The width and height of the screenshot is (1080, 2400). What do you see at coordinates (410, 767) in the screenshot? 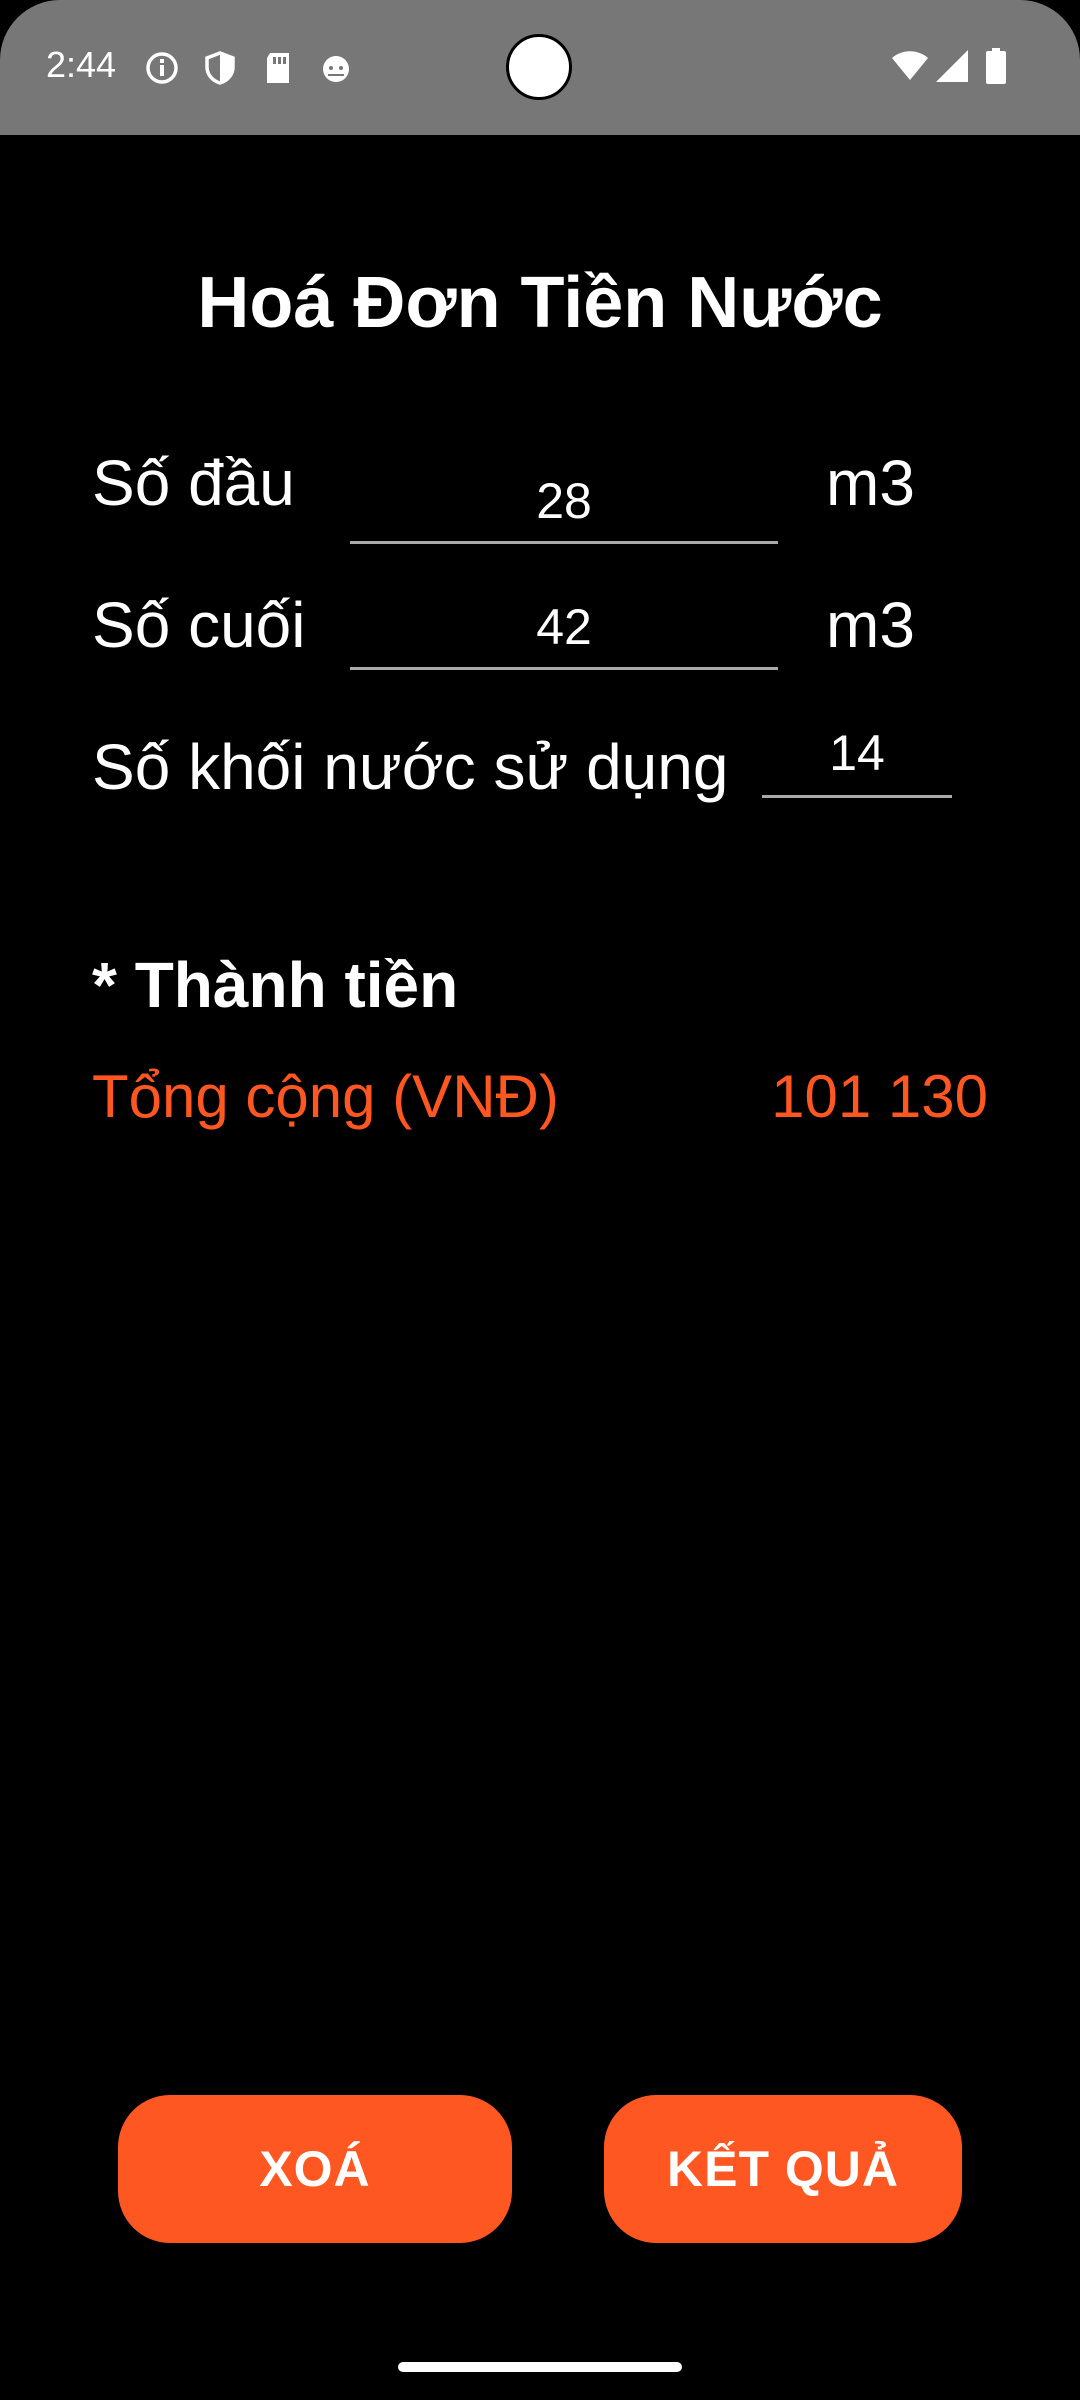
I see `usage-label: Số khối nước sử dụng` at bounding box center [410, 767].